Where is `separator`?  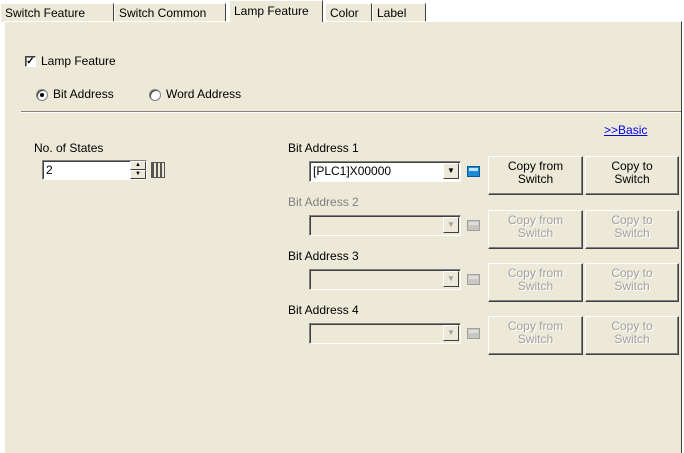
separator is located at coordinates (351, 112).